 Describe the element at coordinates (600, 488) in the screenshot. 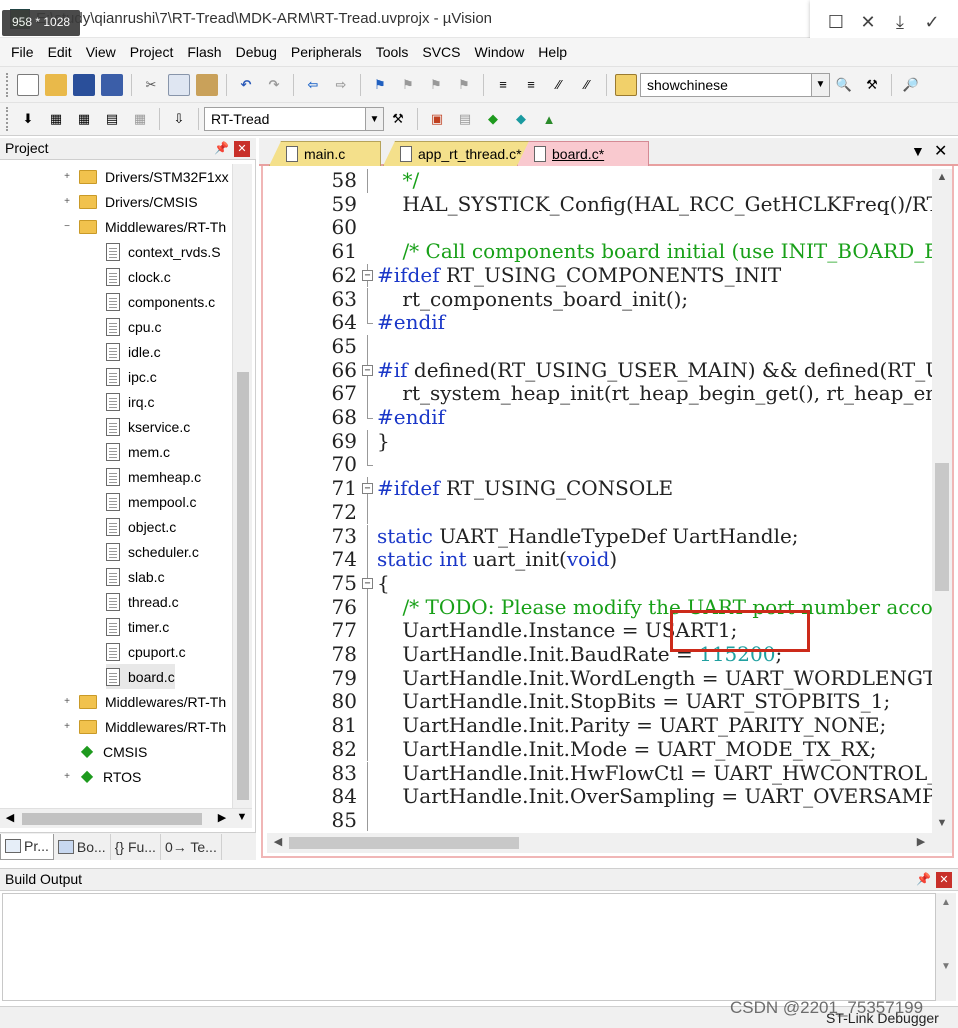

I see `code-line: 71− #ifdef RT_USING_CONSOLE` at that location.